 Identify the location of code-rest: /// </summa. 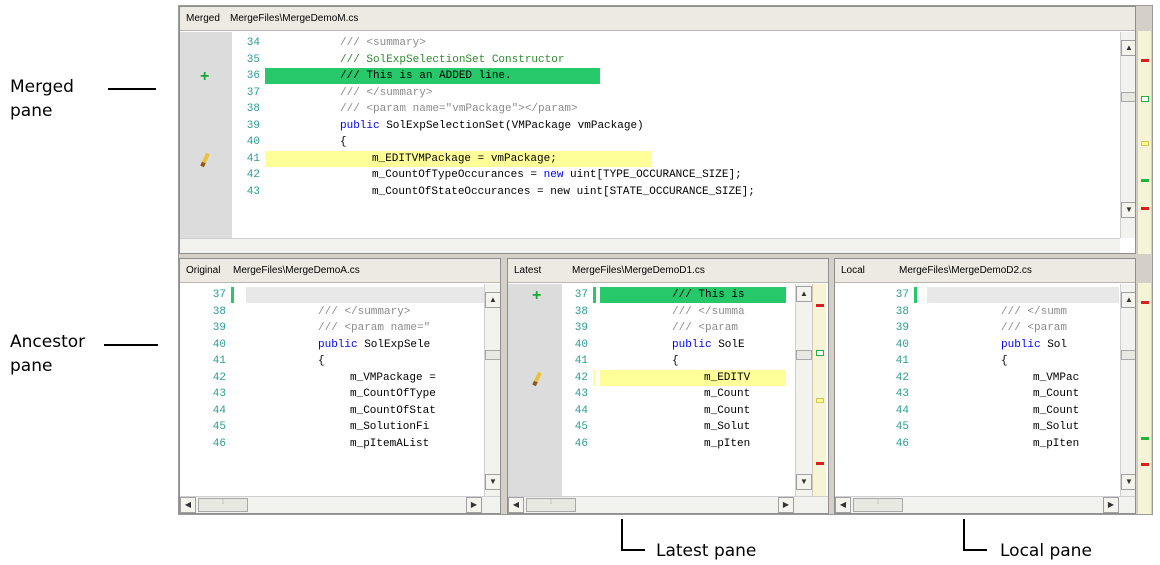
(708, 311).